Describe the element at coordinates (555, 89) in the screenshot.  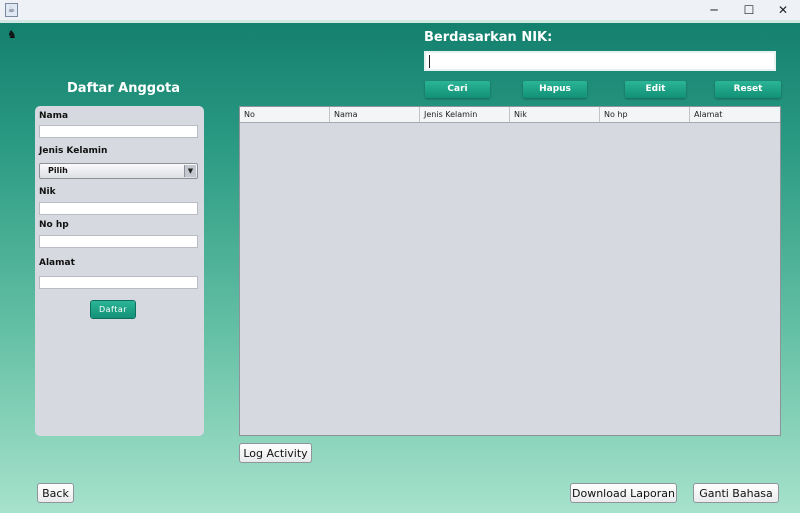
I see `hapus-button: Hapus` at that location.